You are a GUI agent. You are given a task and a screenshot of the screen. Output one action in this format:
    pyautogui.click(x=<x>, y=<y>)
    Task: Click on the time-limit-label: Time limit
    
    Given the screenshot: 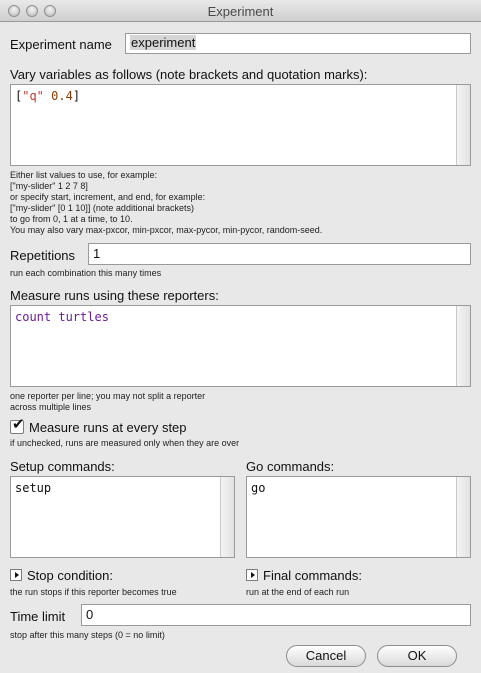 What is the action you would take?
    pyautogui.click(x=38, y=616)
    